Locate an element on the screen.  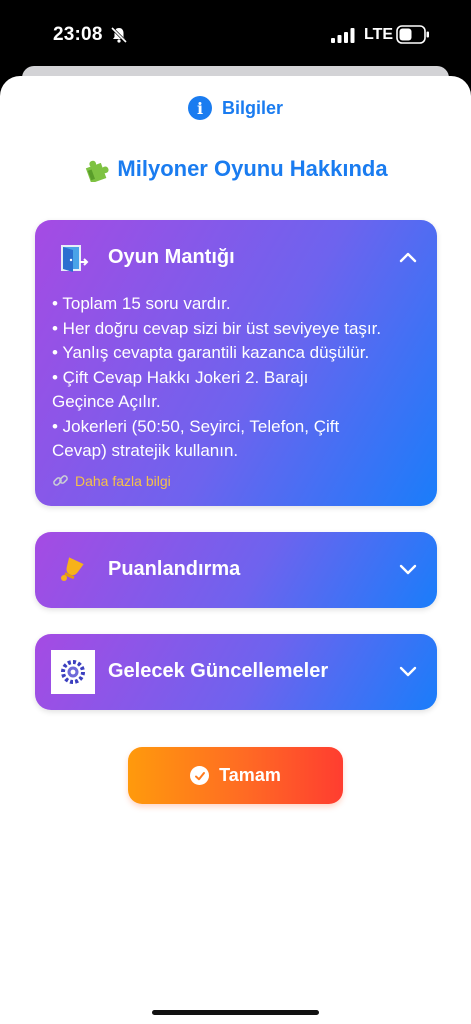
sheet-header: i Bilgiler is located at coordinates (235, 108).